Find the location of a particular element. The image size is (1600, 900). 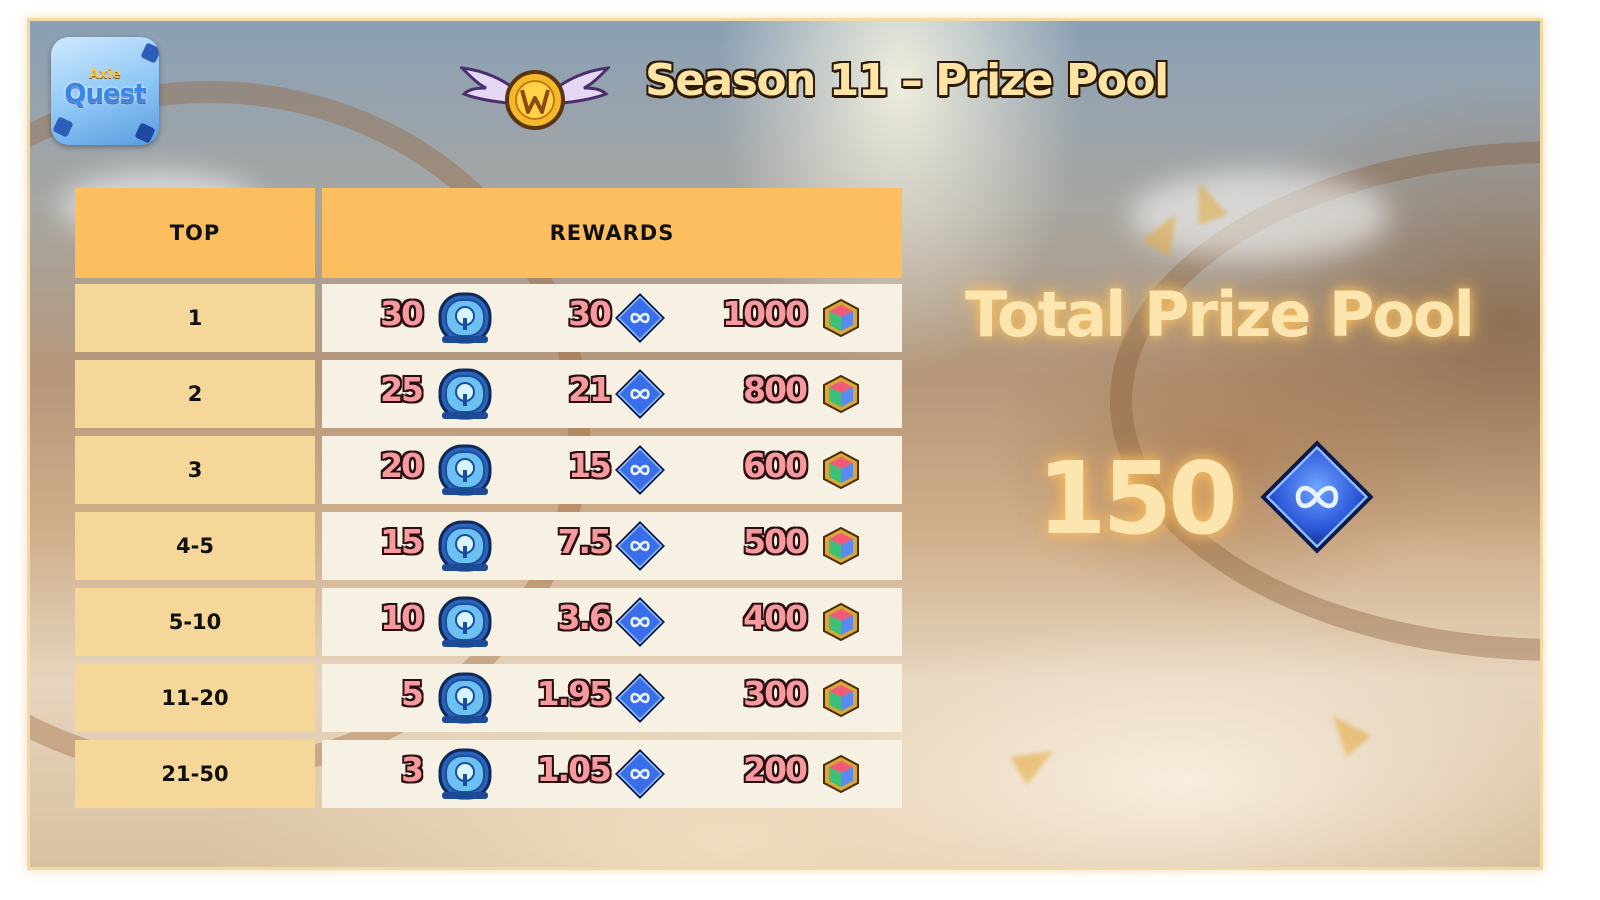

rank-cell: 5-10 is located at coordinates (195, 622).